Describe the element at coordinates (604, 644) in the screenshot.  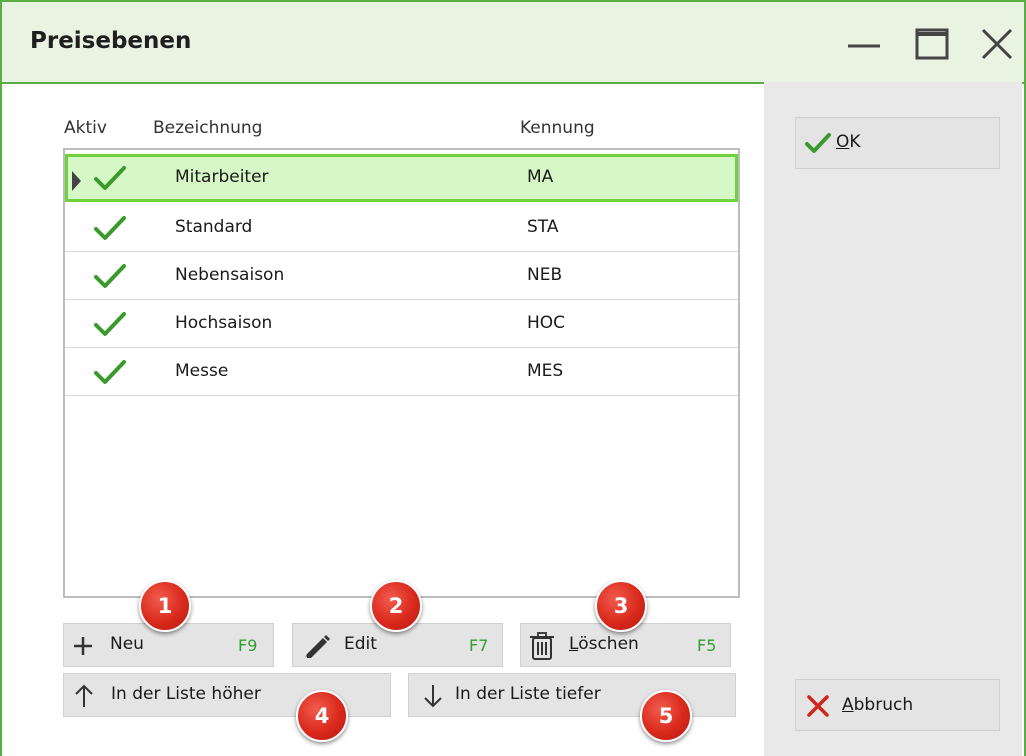
I see `loeschen-label: Löschen` at that location.